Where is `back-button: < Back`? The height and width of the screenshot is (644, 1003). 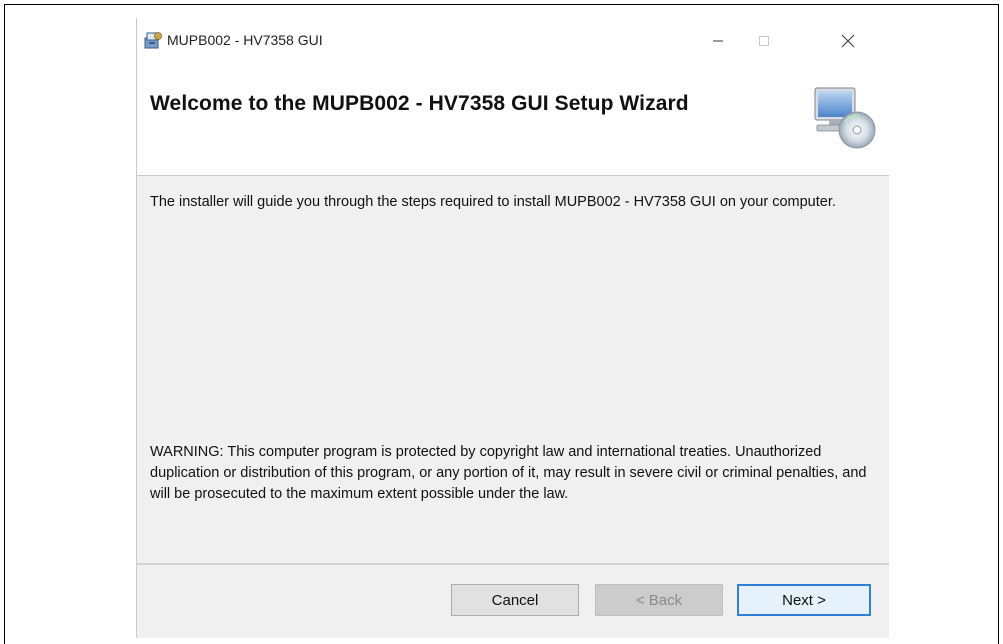
back-button: < Back is located at coordinates (659, 600).